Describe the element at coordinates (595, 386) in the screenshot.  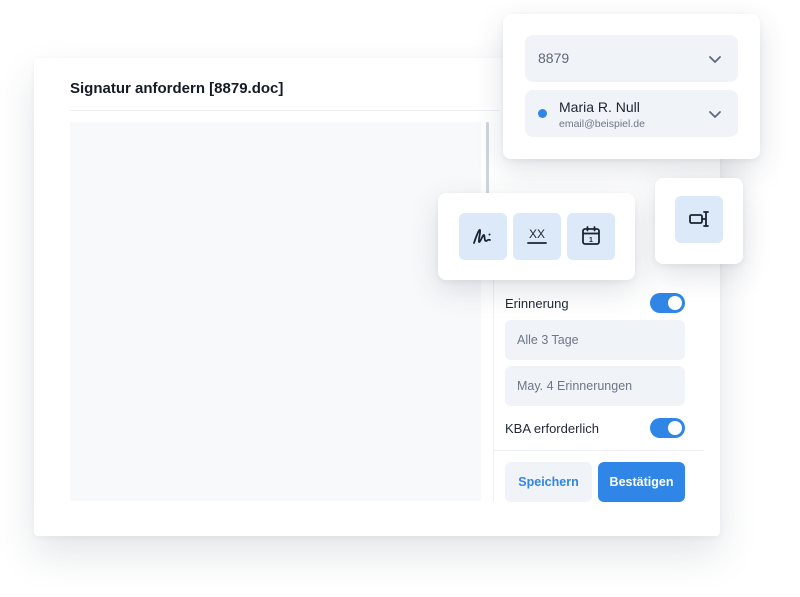
I see `reminder-max-field: May. 4 Erinnerungen` at that location.